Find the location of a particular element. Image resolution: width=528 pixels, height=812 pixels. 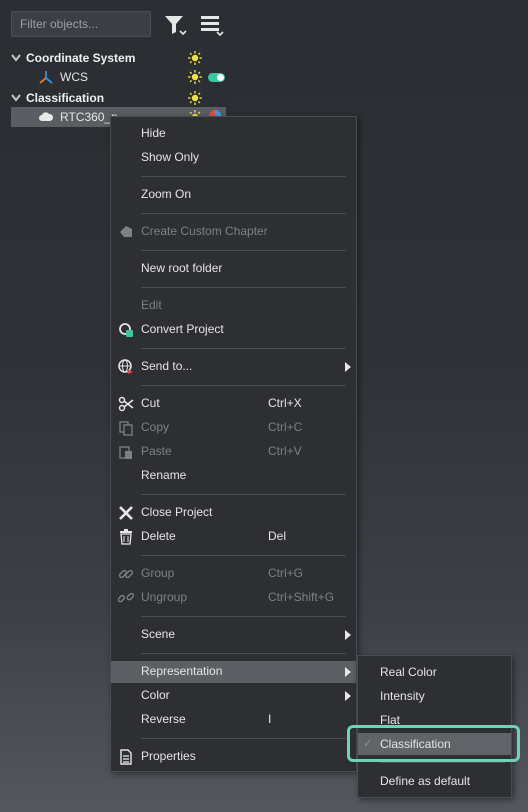

menu-item-label: Convert Project is located at coordinates (182, 329).